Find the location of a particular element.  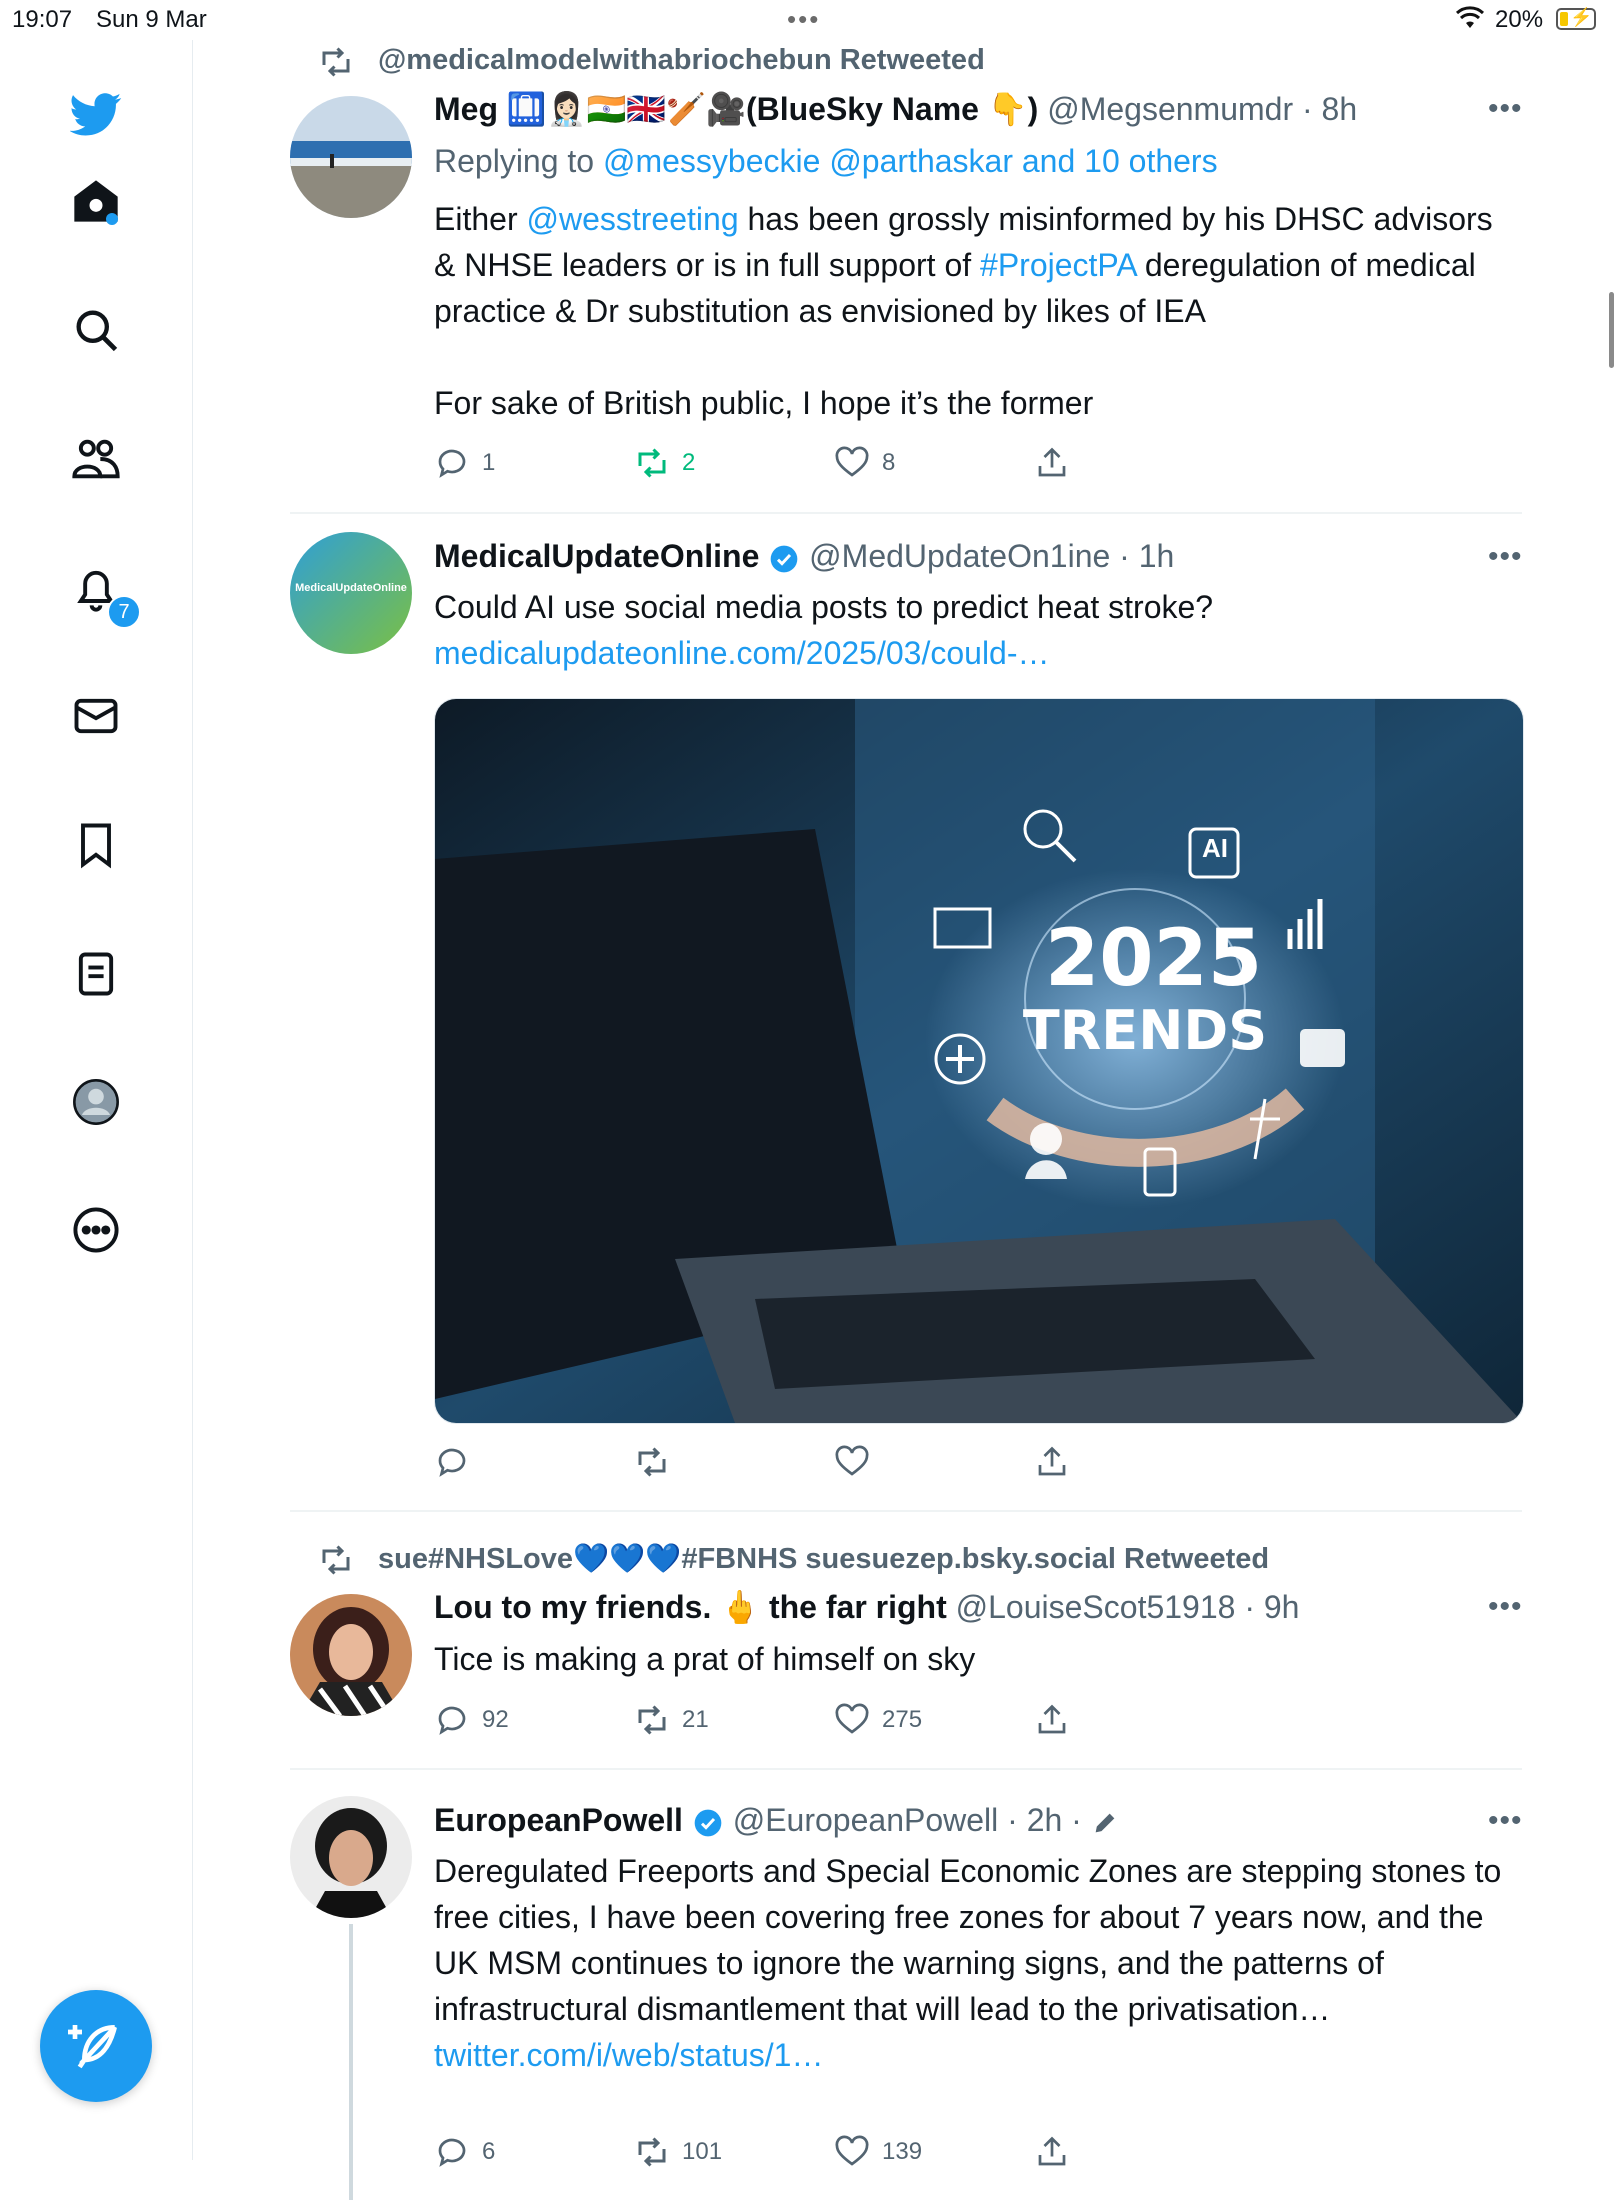

tweet-actions: 1 2 8 is located at coordinates (784, 465).